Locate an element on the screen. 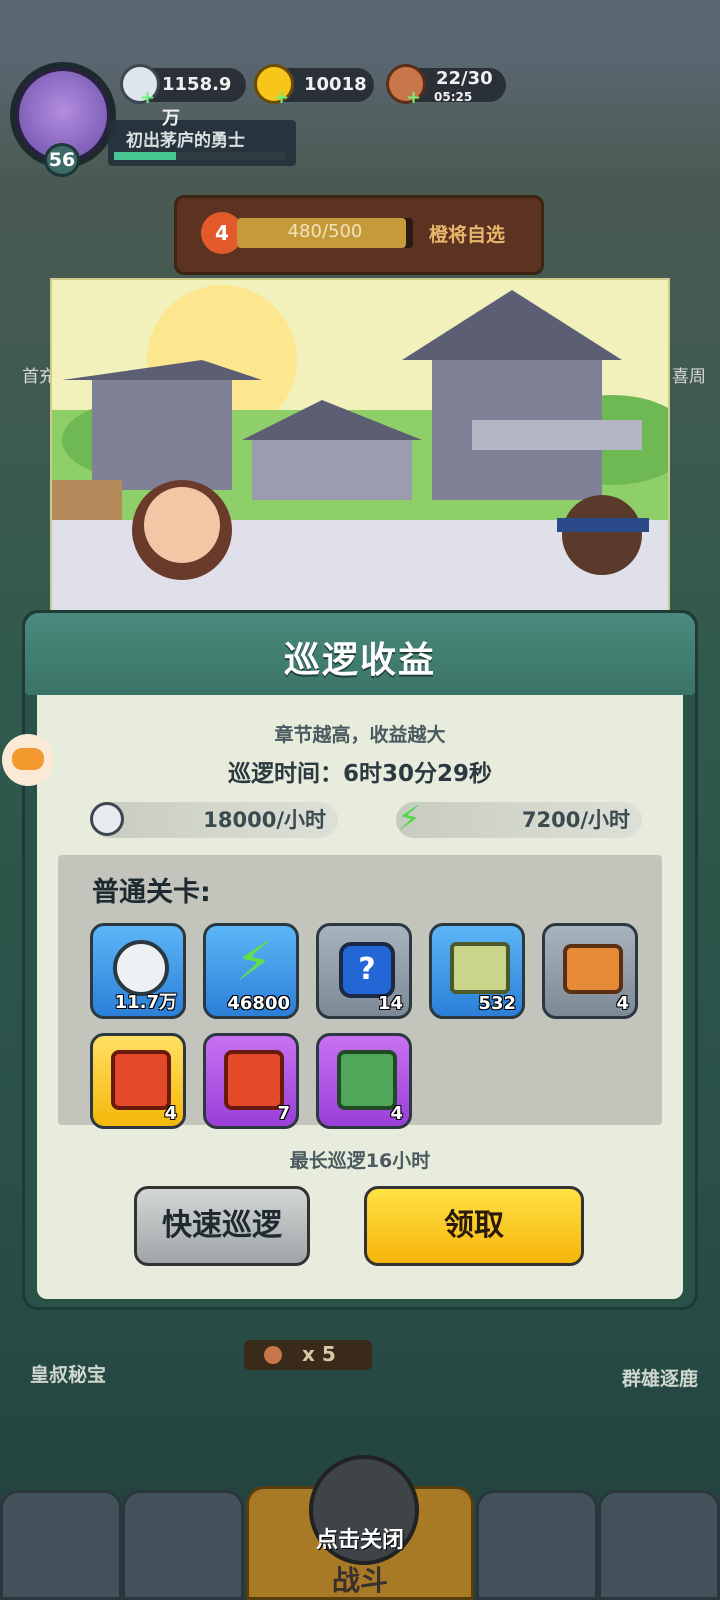 The width and height of the screenshot is (720, 1600). xp-bar is located at coordinates (200, 156).